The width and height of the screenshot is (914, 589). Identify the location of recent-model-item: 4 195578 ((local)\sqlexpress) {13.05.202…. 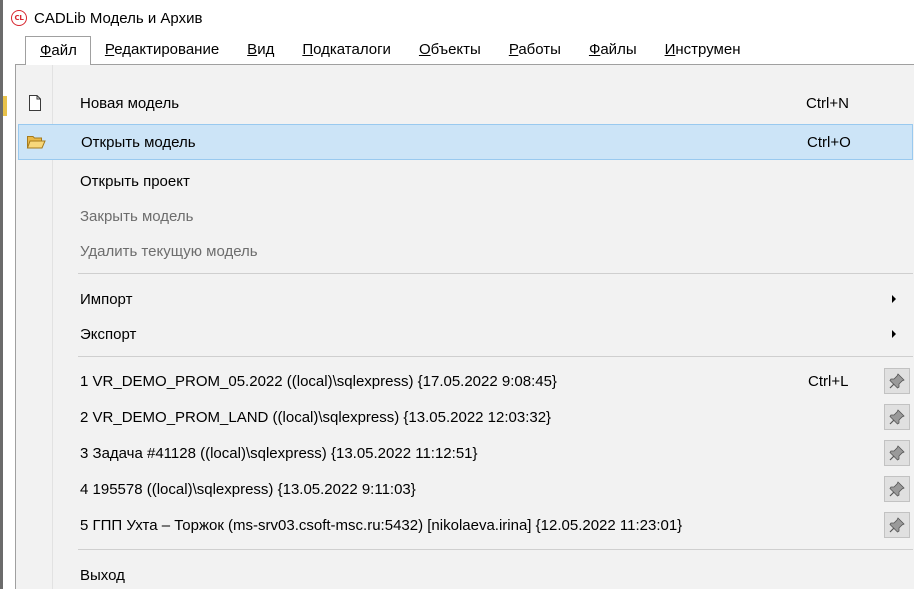
(465, 489).